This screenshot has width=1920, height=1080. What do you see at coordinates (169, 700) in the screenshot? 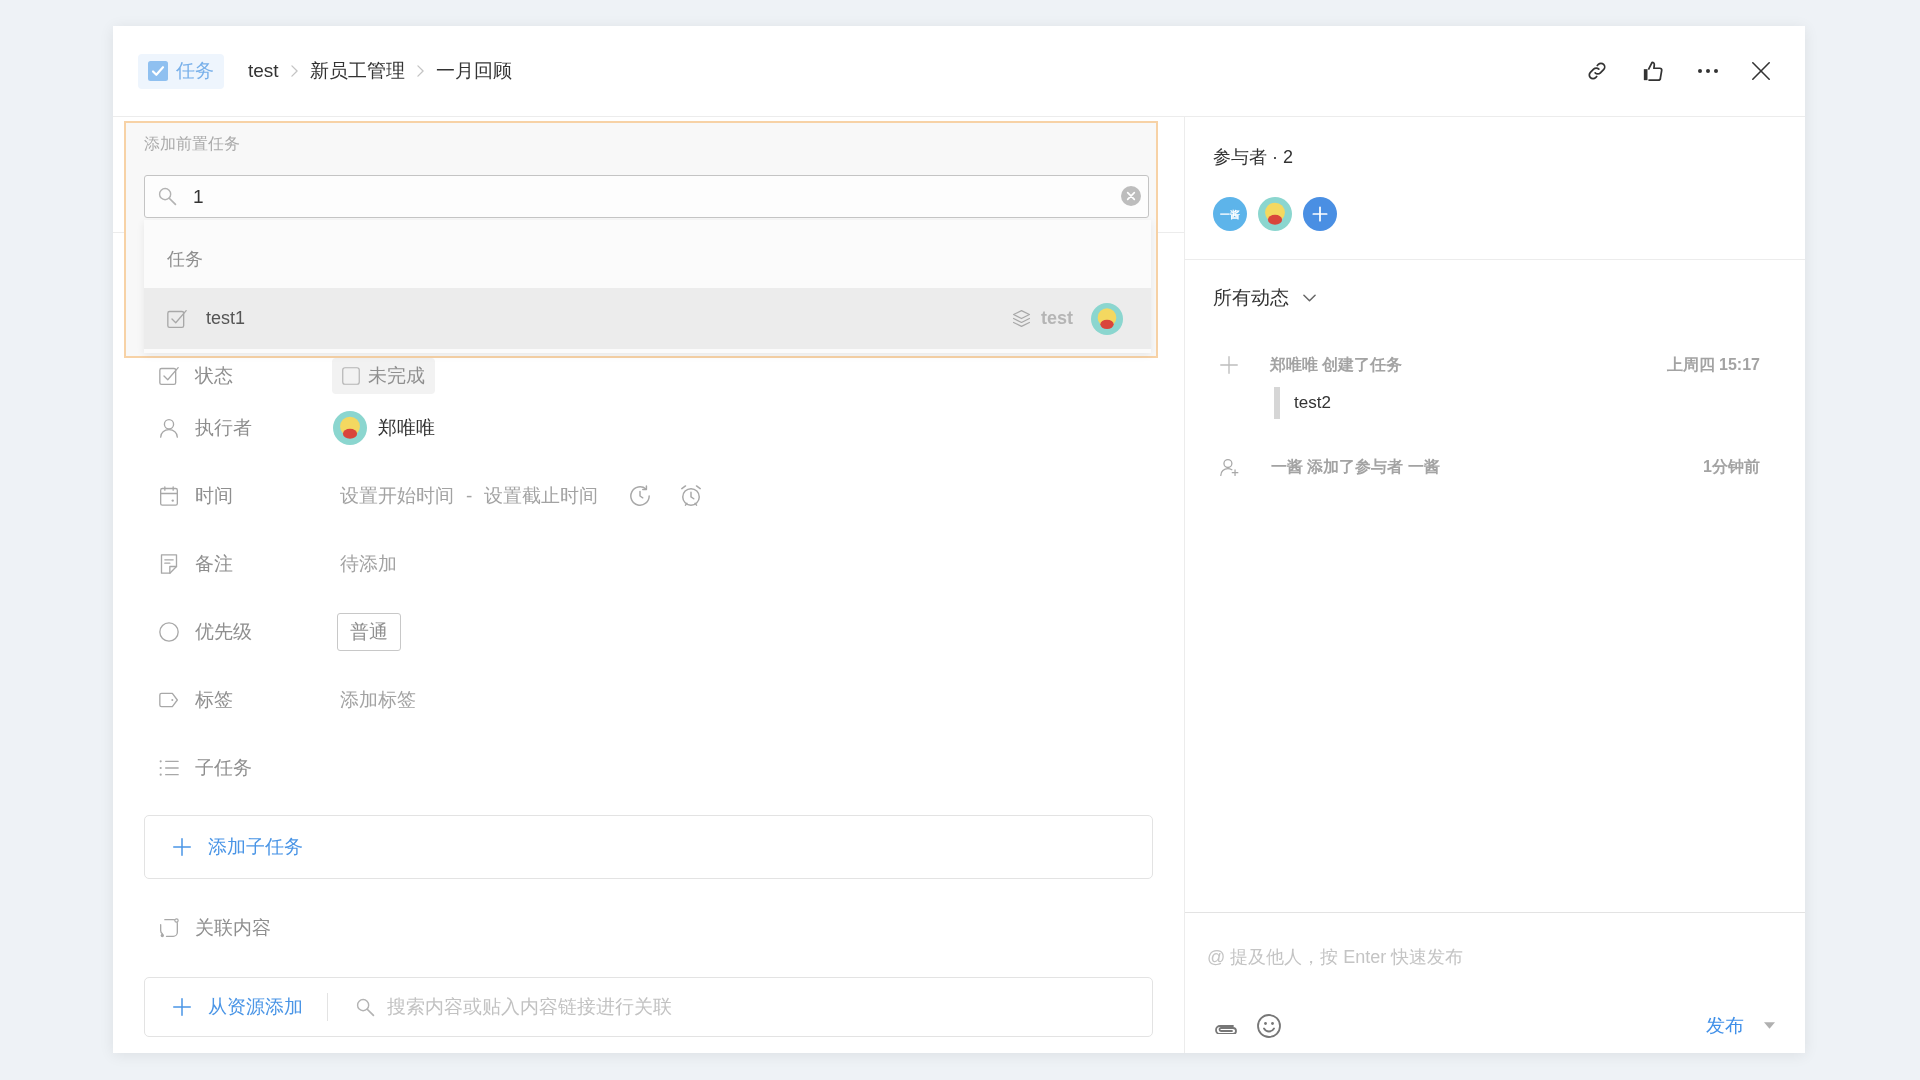
I see `tag-icon` at bounding box center [169, 700].